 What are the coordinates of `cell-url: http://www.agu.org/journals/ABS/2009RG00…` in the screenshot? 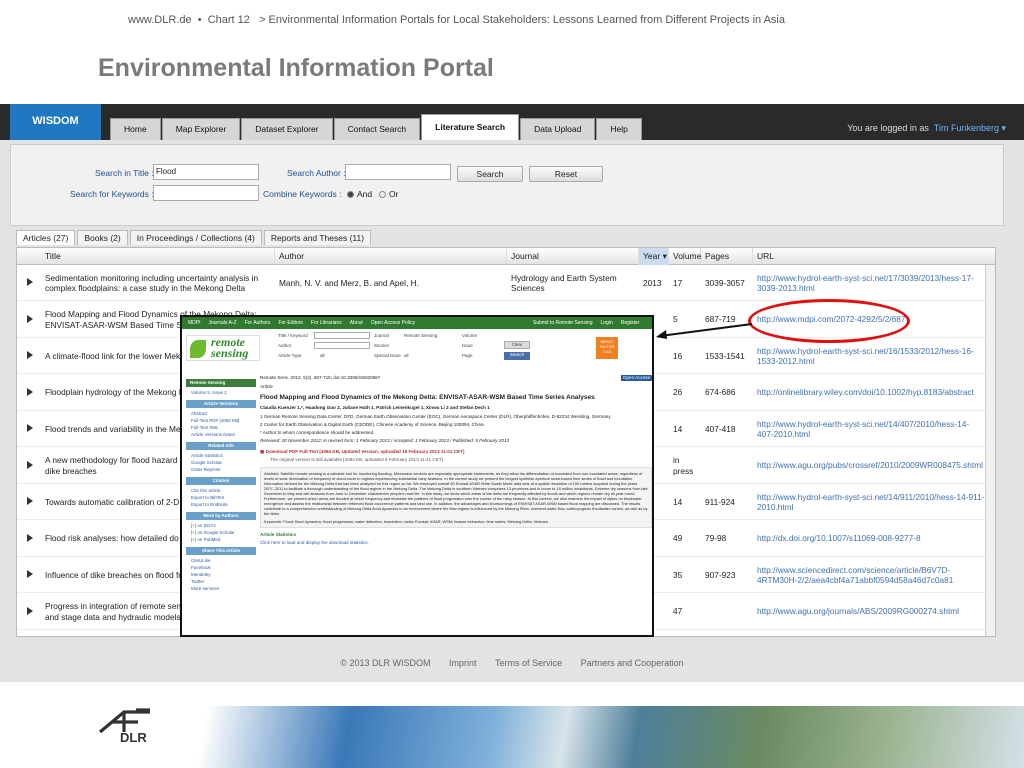 It's located at (869, 612).